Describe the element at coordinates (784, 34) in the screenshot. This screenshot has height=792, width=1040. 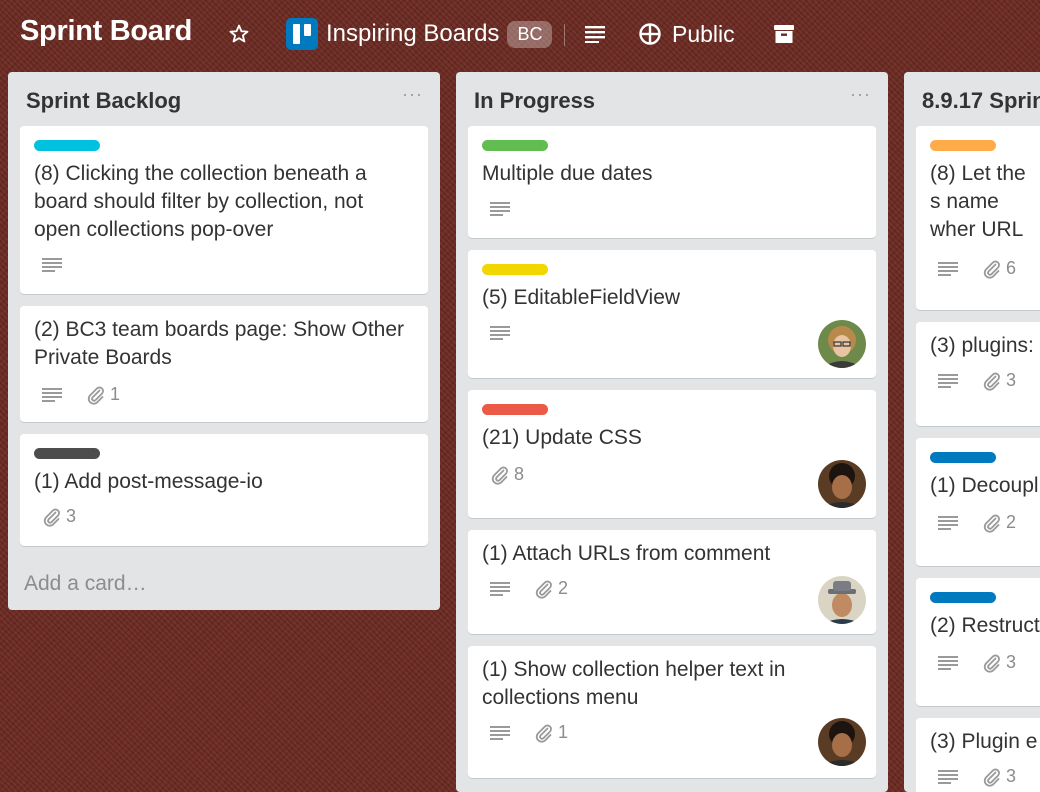
I see `archive-button` at that location.